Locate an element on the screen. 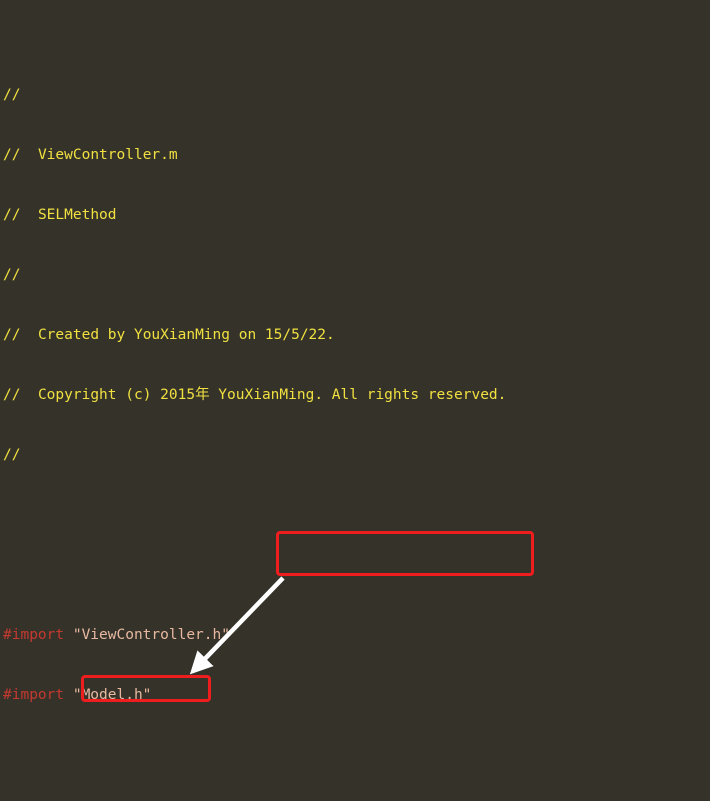 The image size is (710, 801). comment-projectname: SELMethod is located at coordinates (77, 215).